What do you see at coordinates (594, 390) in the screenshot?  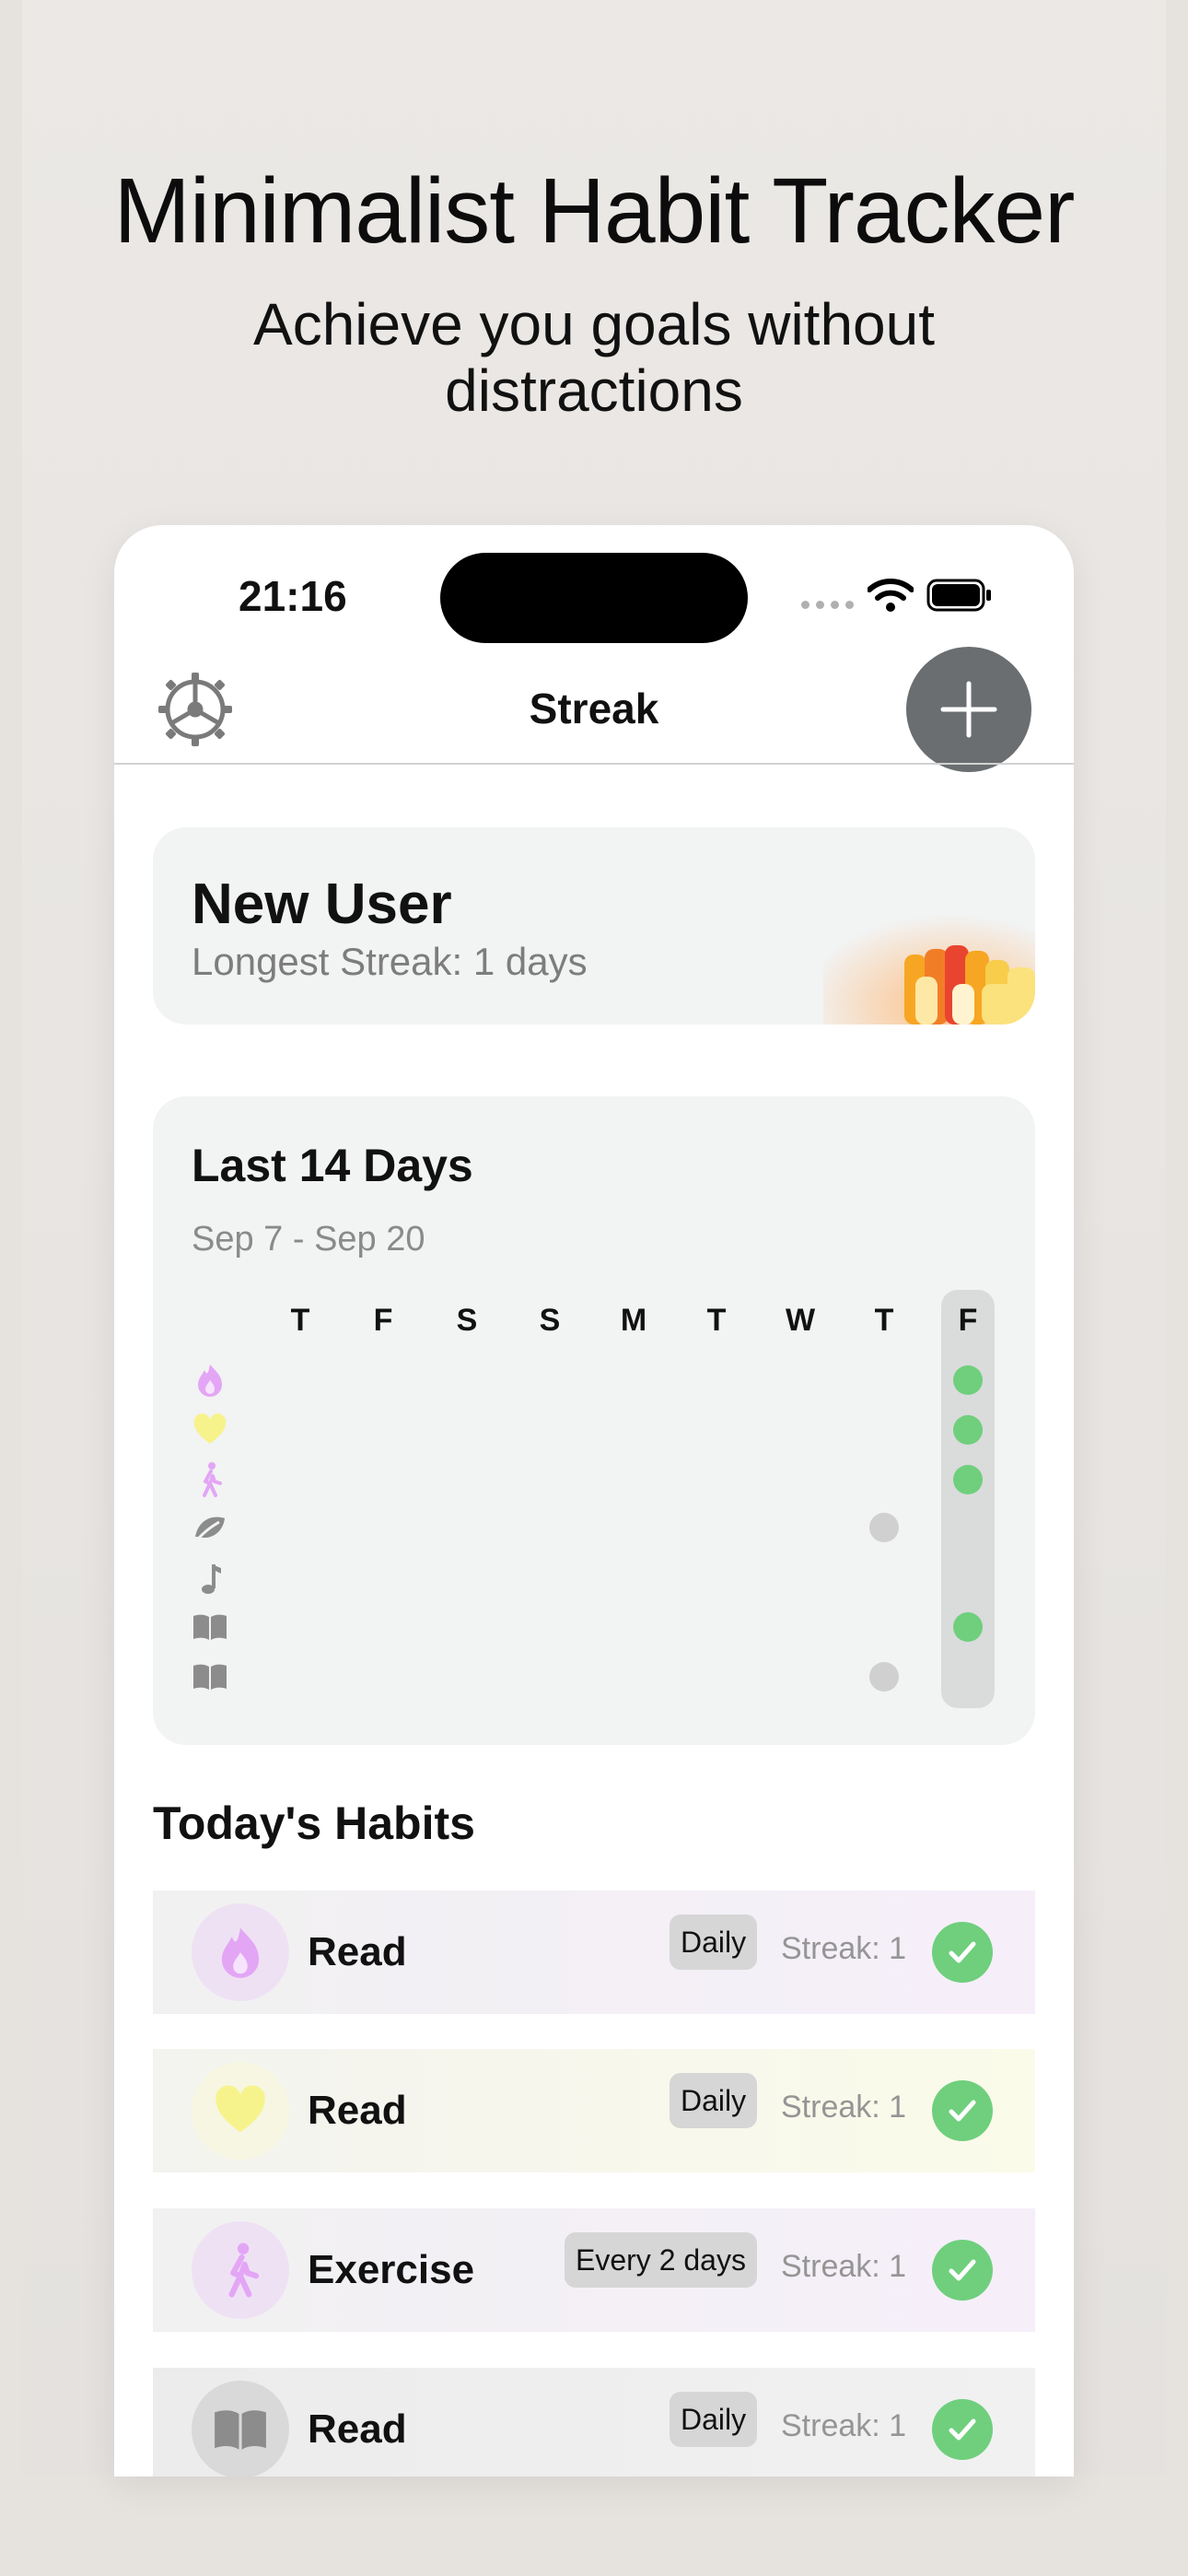 I see `promo-subtitle-line2: distractions` at bounding box center [594, 390].